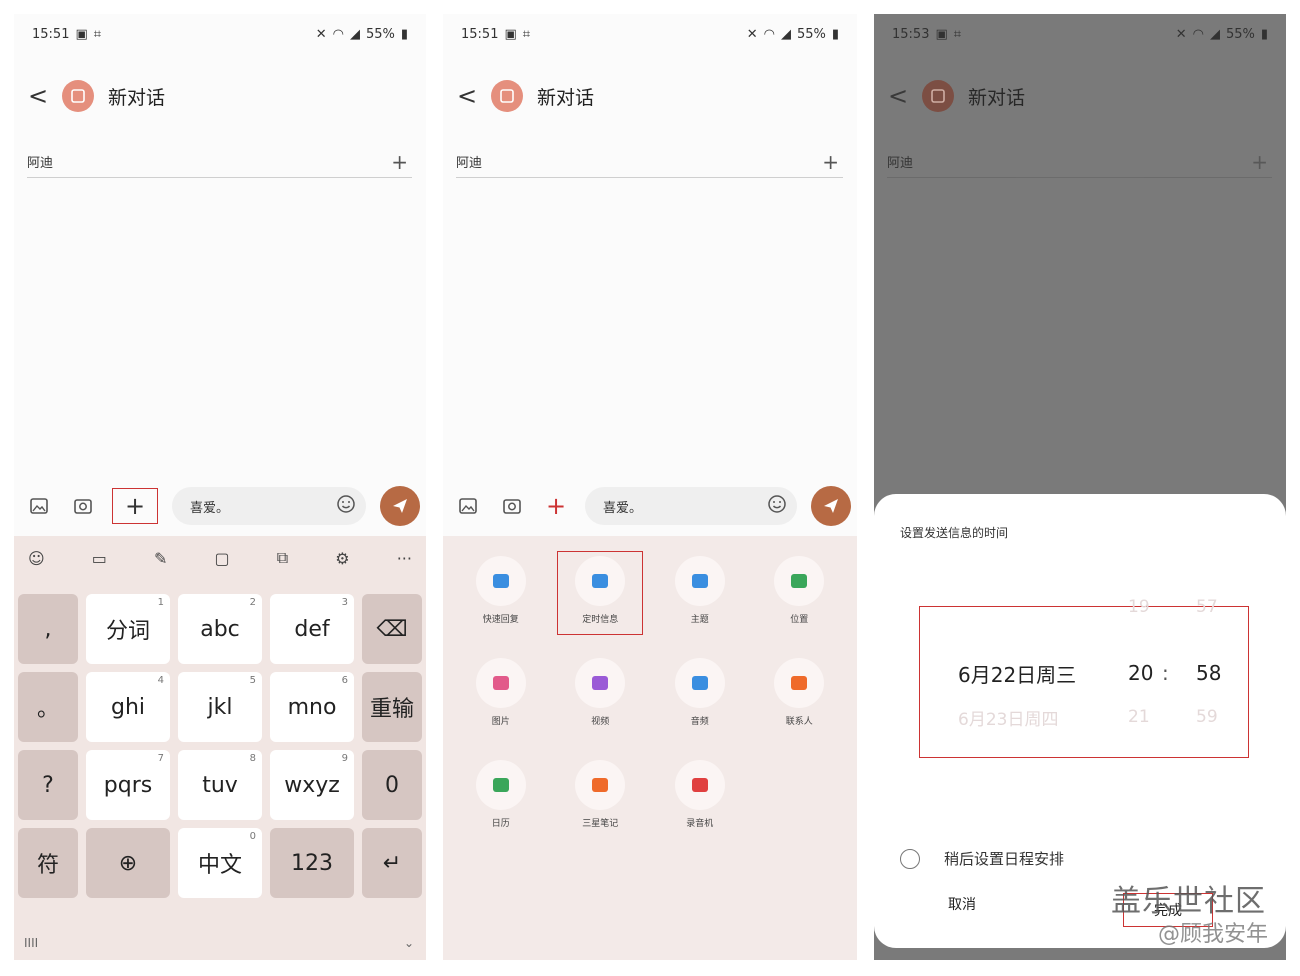 Image resolution: width=1300 pixels, height=976 pixels. What do you see at coordinates (600, 593) in the screenshot?
I see `attachment-option: 定时信息` at bounding box center [600, 593].